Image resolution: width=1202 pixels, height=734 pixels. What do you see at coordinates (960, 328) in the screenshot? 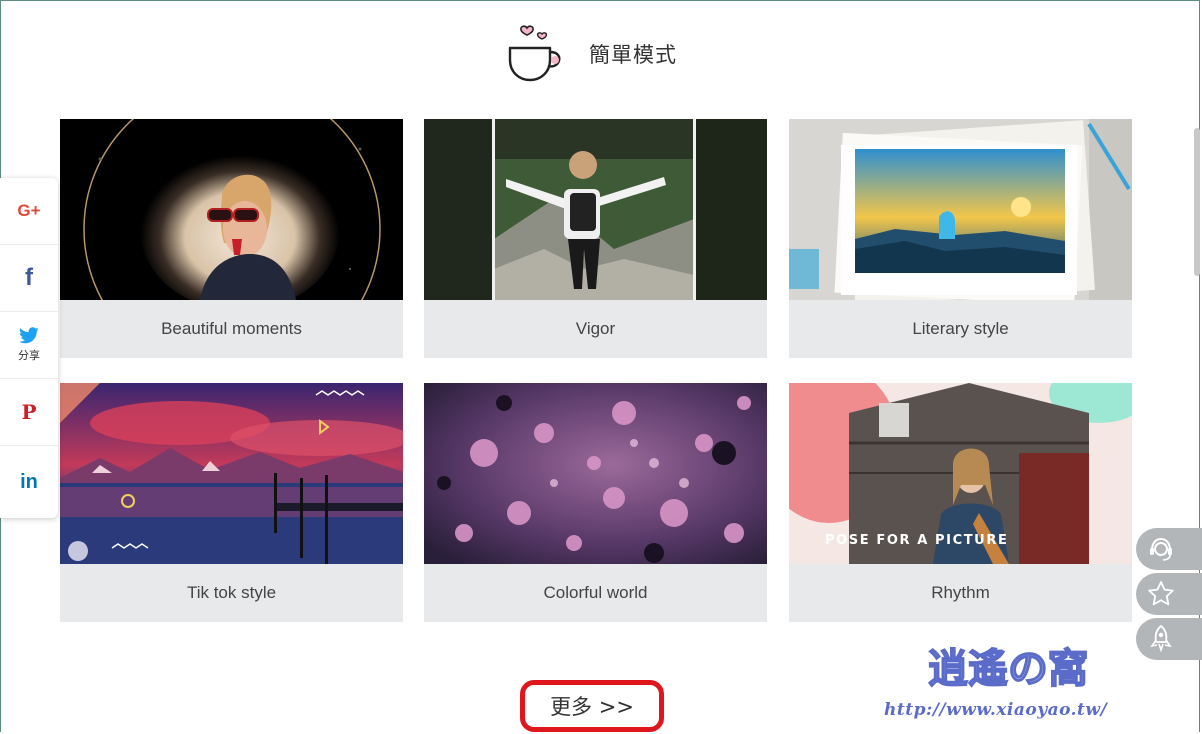
I see `card-caption: Literary style` at bounding box center [960, 328].